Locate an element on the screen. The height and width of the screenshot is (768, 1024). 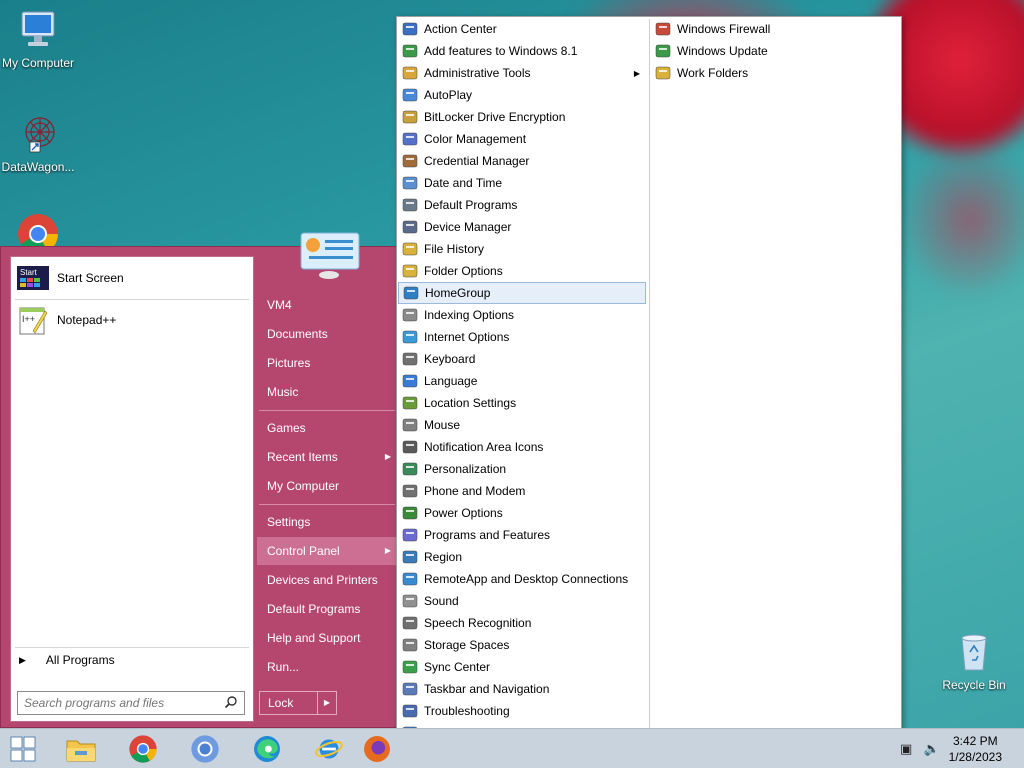
control-panel-item-label: AutoPlay is located at coordinates (448, 95).